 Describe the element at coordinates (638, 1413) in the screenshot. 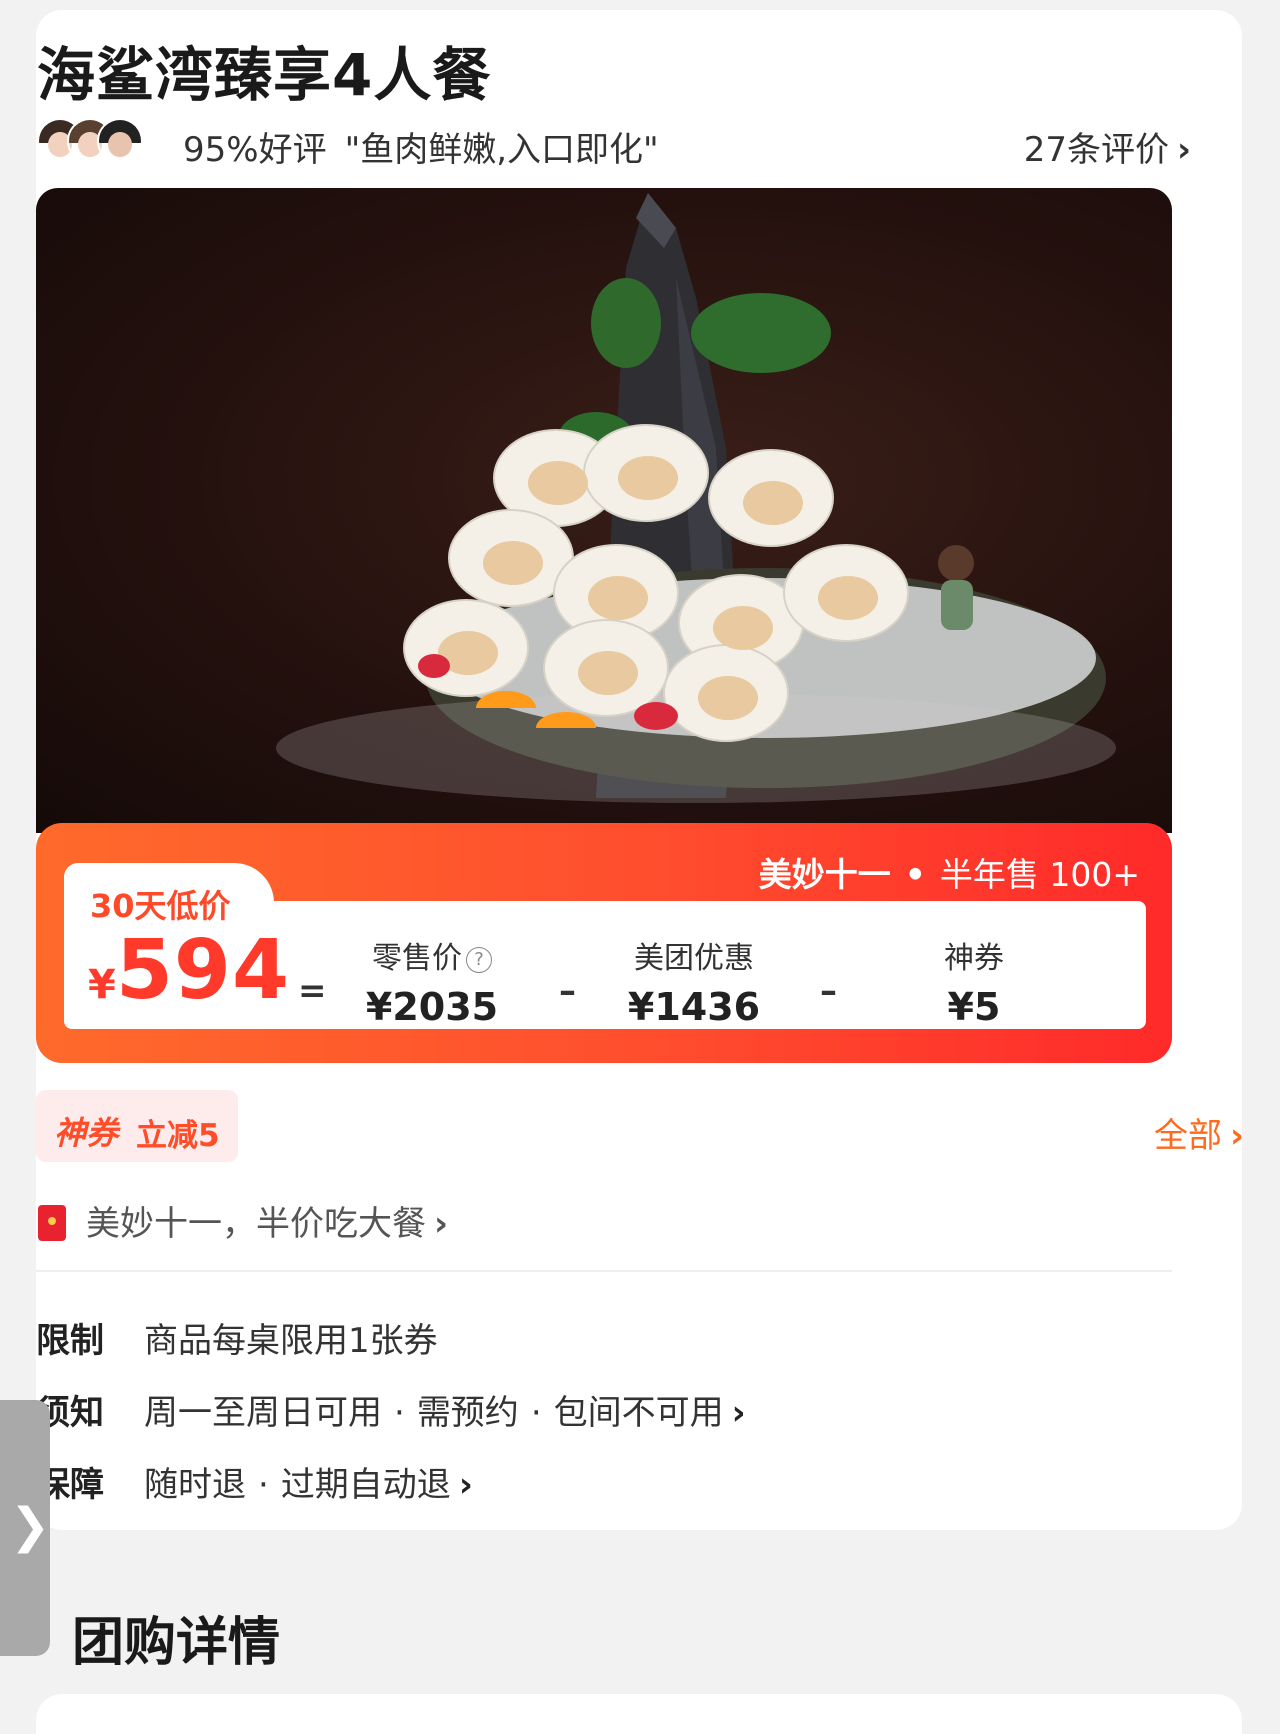

I see `rule-part: 包间不可用` at that location.